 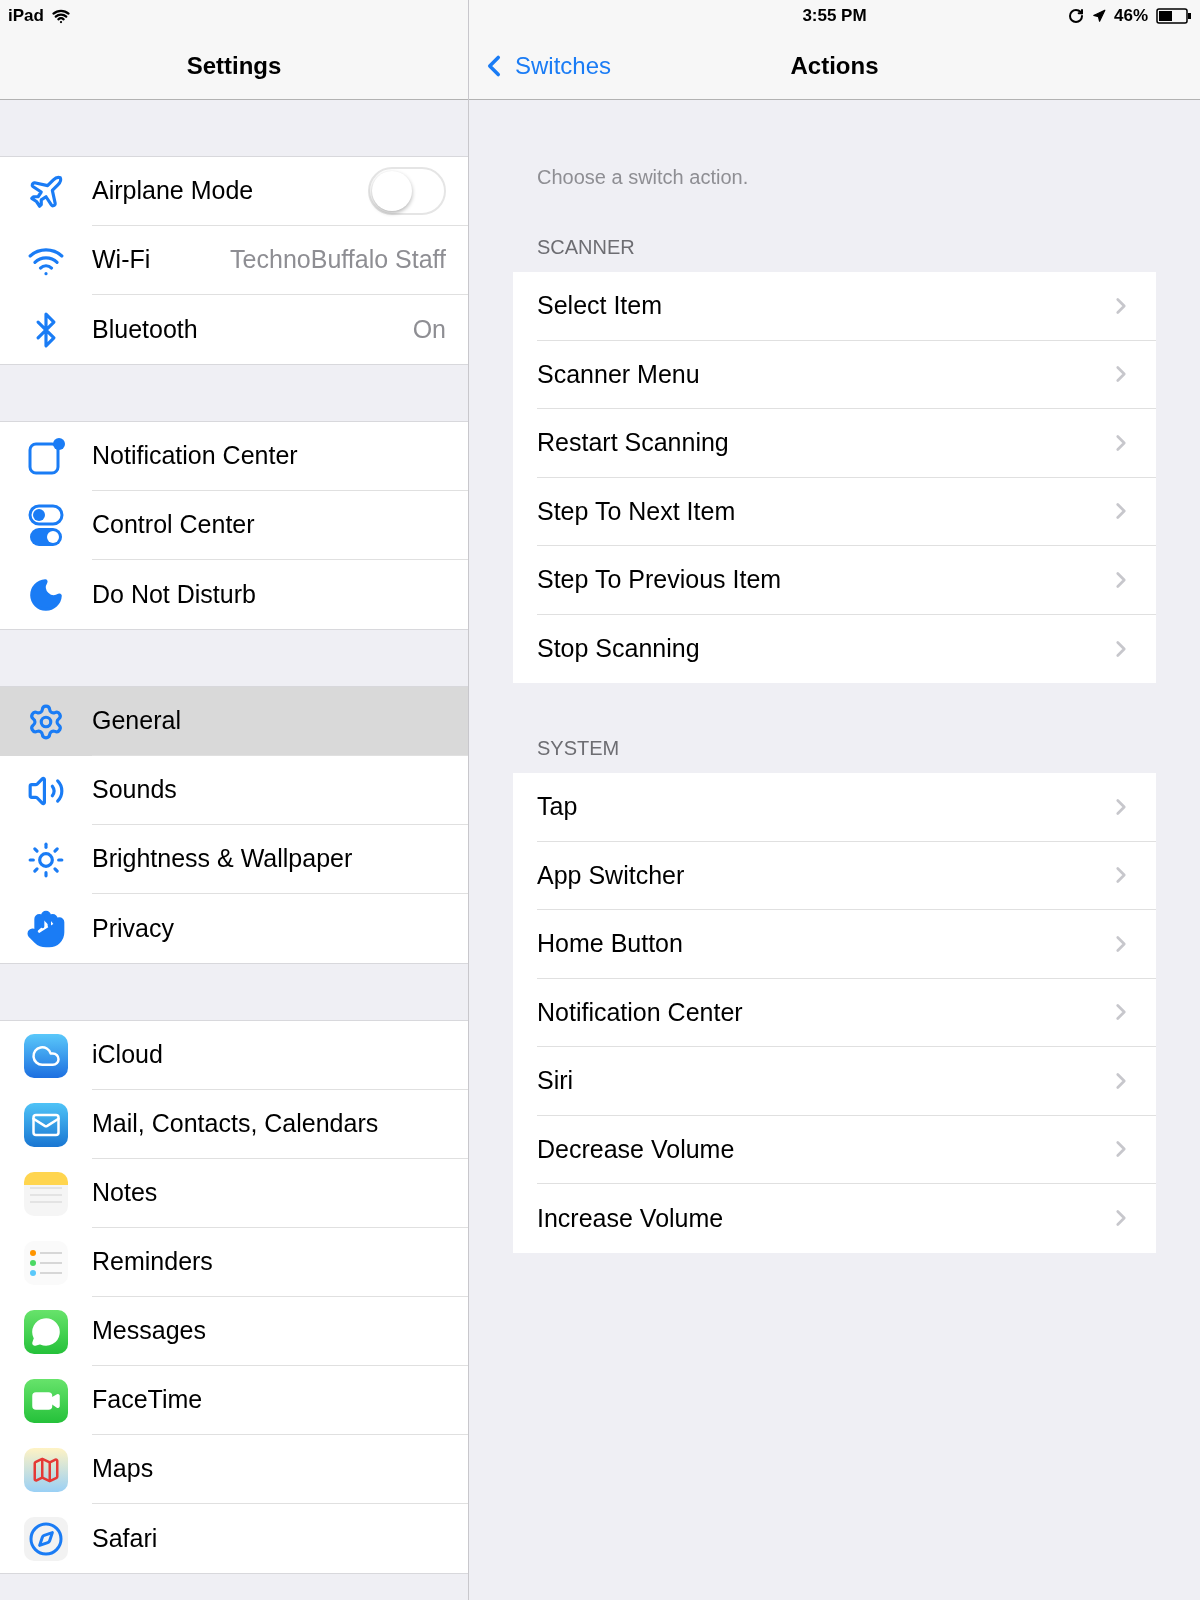 What do you see at coordinates (46, 1055) in the screenshot?
I see `cloud-icon` at bounding box center [46, 1055].